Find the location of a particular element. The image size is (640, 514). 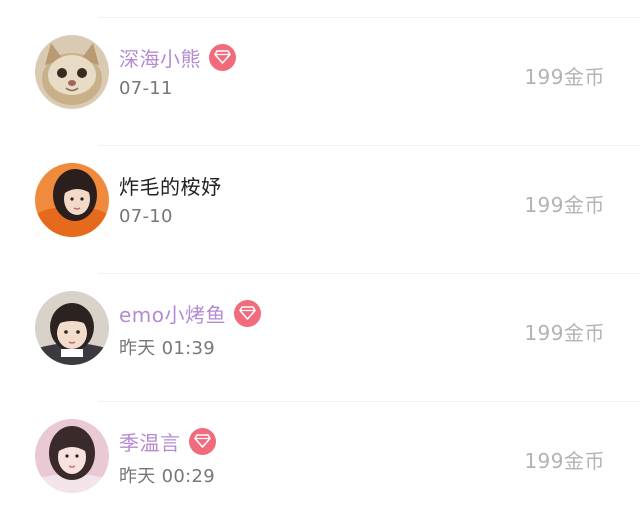

purchase-date: 07-11 is located at coordinates (146, 88).